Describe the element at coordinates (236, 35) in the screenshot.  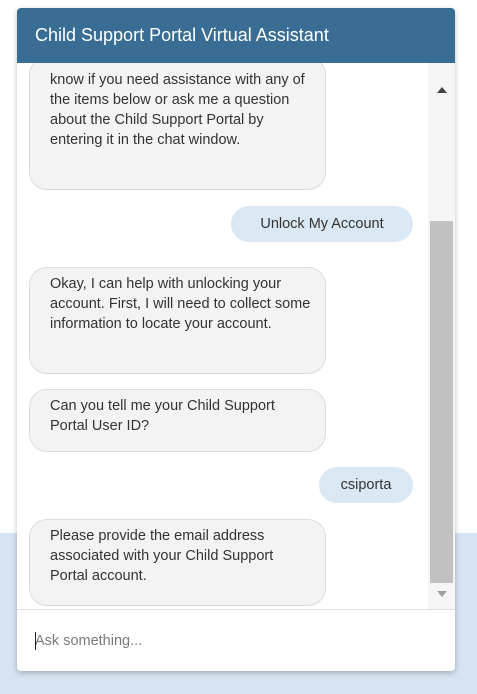
I see `chat-header-title: Child Support Portal Virtual Assistant` at that location.